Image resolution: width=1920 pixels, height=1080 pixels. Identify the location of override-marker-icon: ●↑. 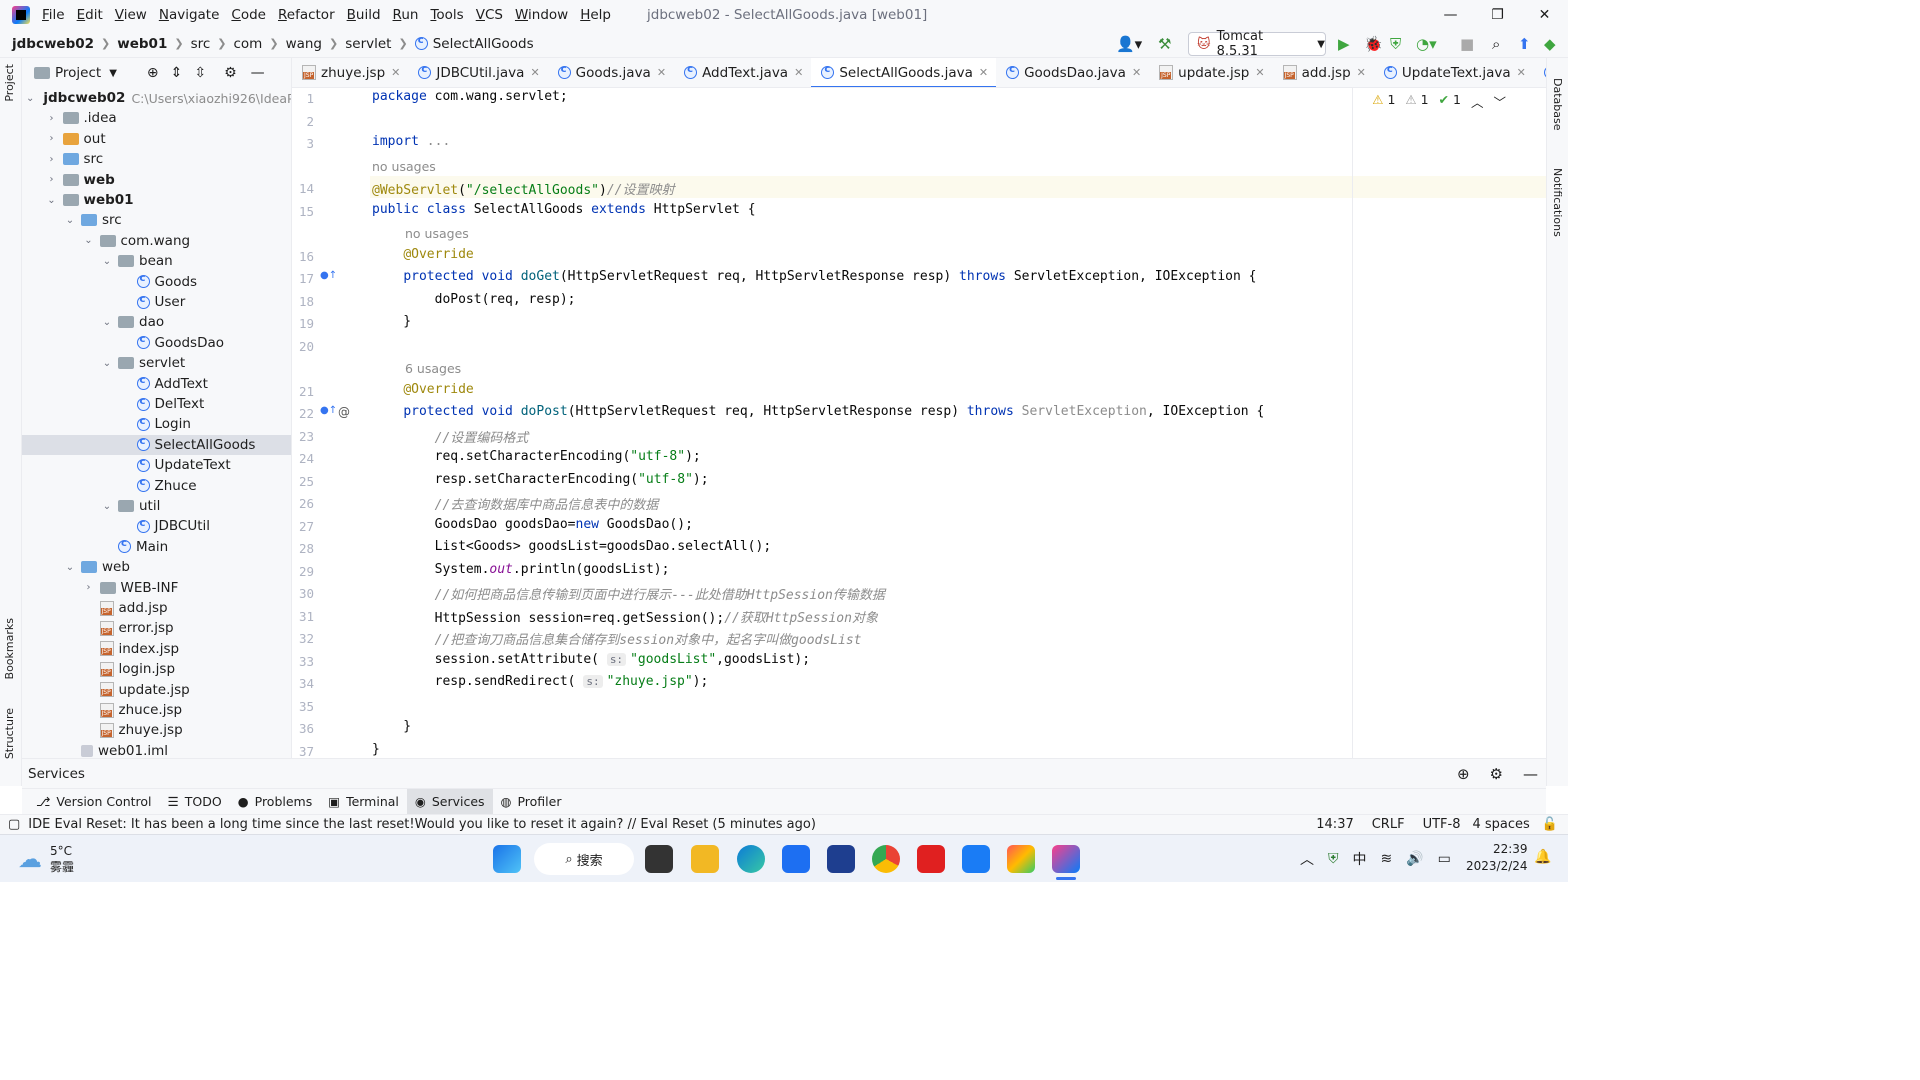
(328, 410).